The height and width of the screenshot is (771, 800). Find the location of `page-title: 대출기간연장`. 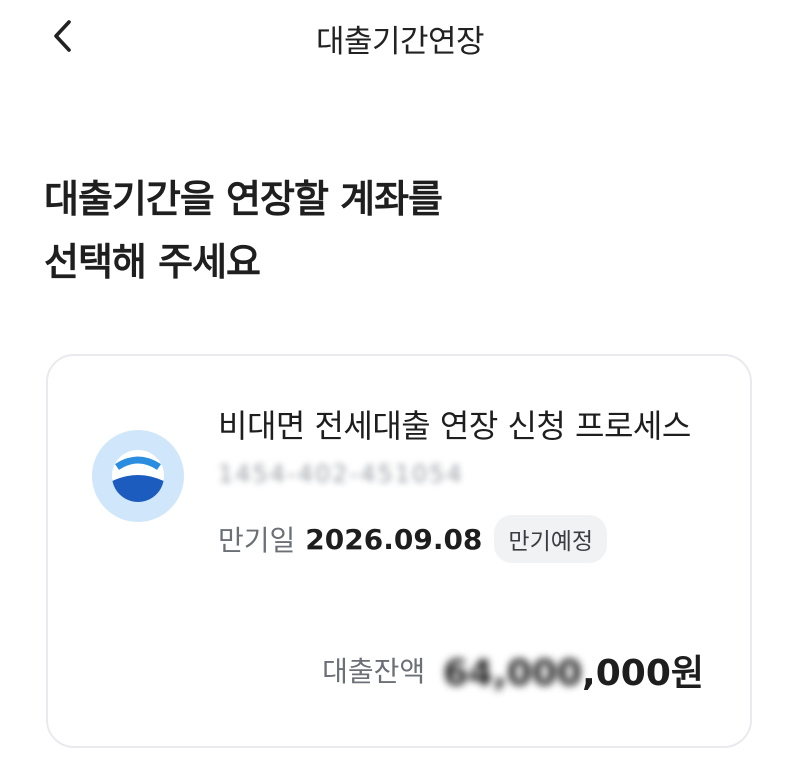

page-title: 대출기간연장 is located at coordinates (400, 42).